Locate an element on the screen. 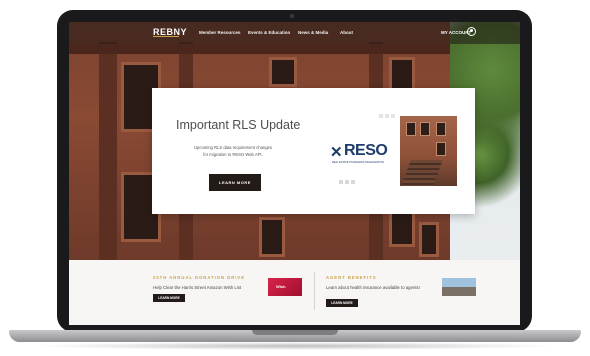  nav-item-member-resources: Member Resources is located at coordinates (220, 32).